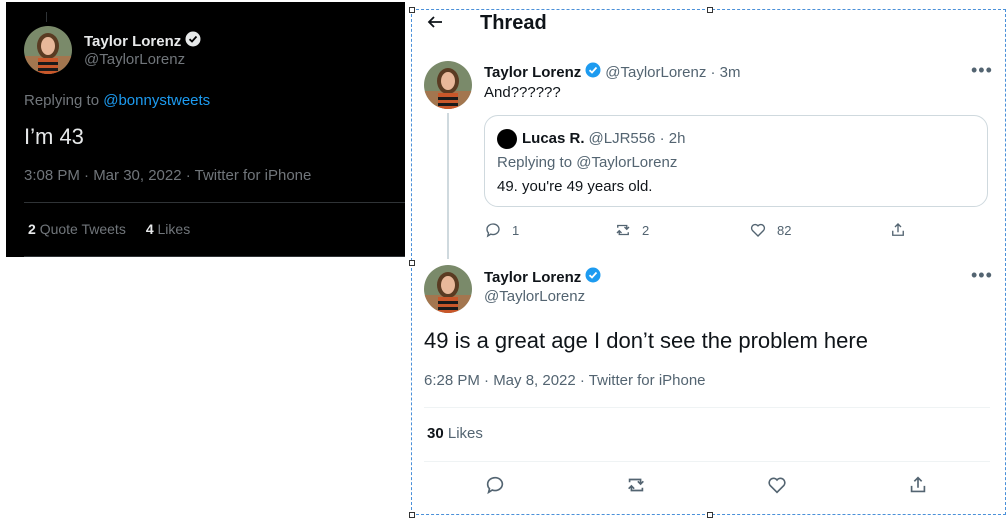 The width and height of the screenshot is (1007, 518). I want to click on quote-label: Quote Tweets, so click(82, 229).